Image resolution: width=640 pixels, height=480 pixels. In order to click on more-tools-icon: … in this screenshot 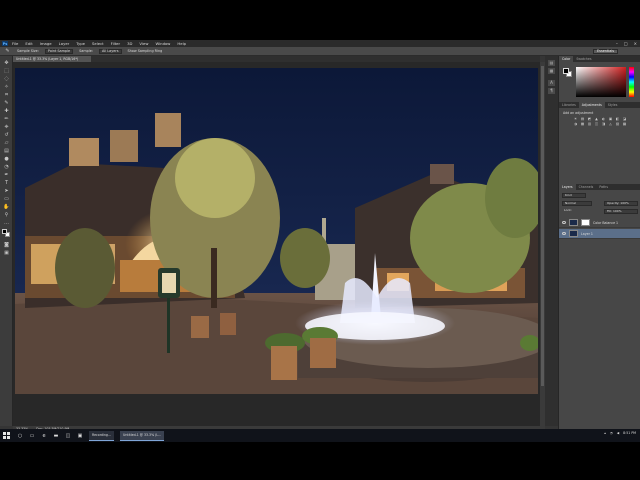, I will do `click(6, 223)`.